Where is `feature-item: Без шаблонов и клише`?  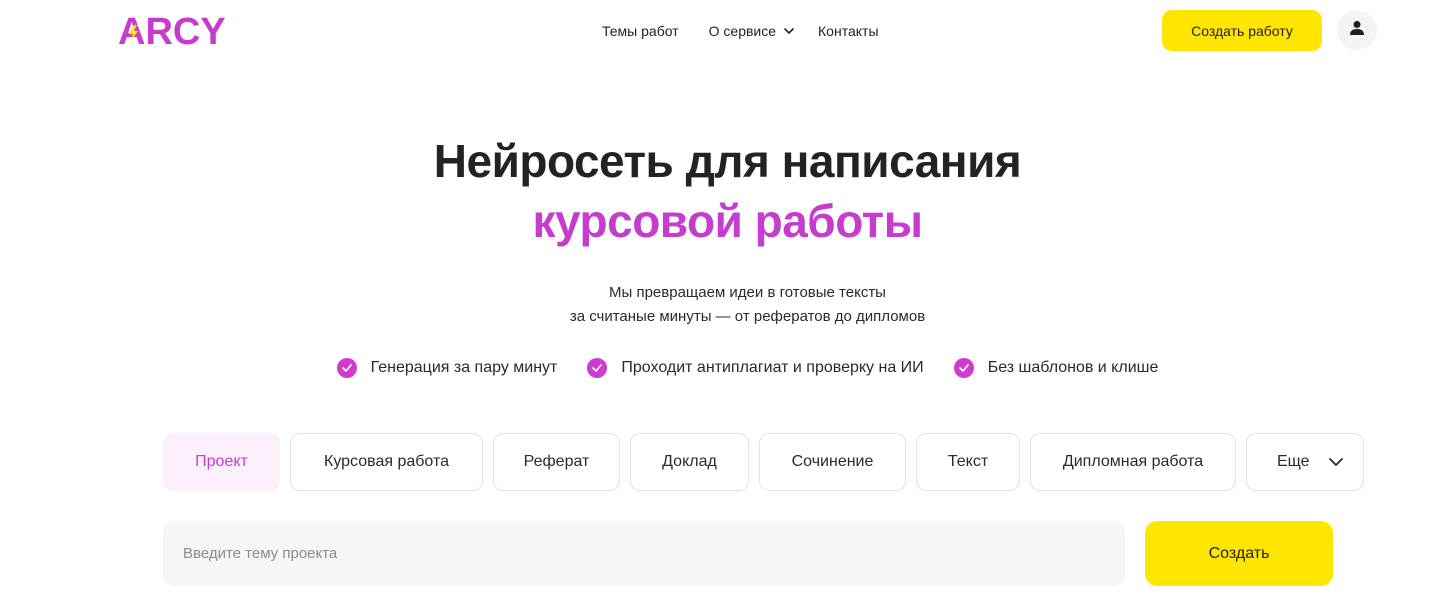
feature-item: Без шаблонов и клише is located at coordinates (1056, 368).